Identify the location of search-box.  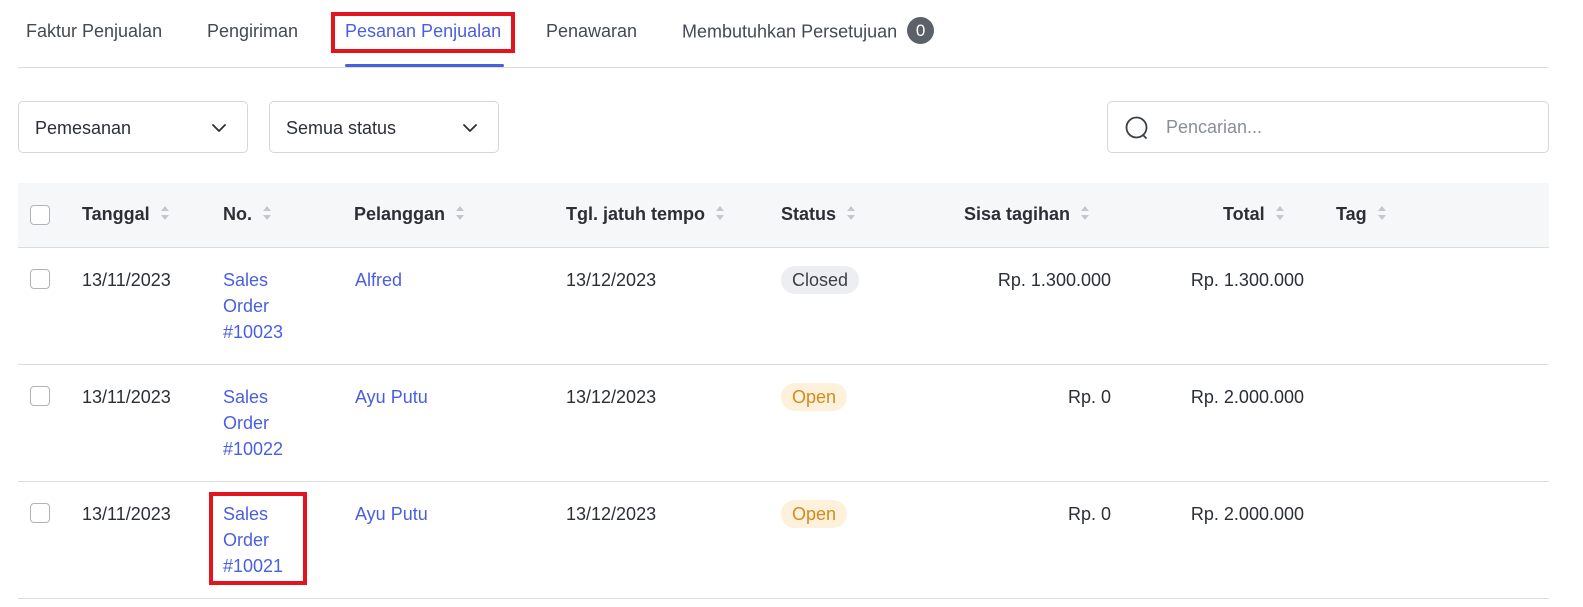
(1328, 127).